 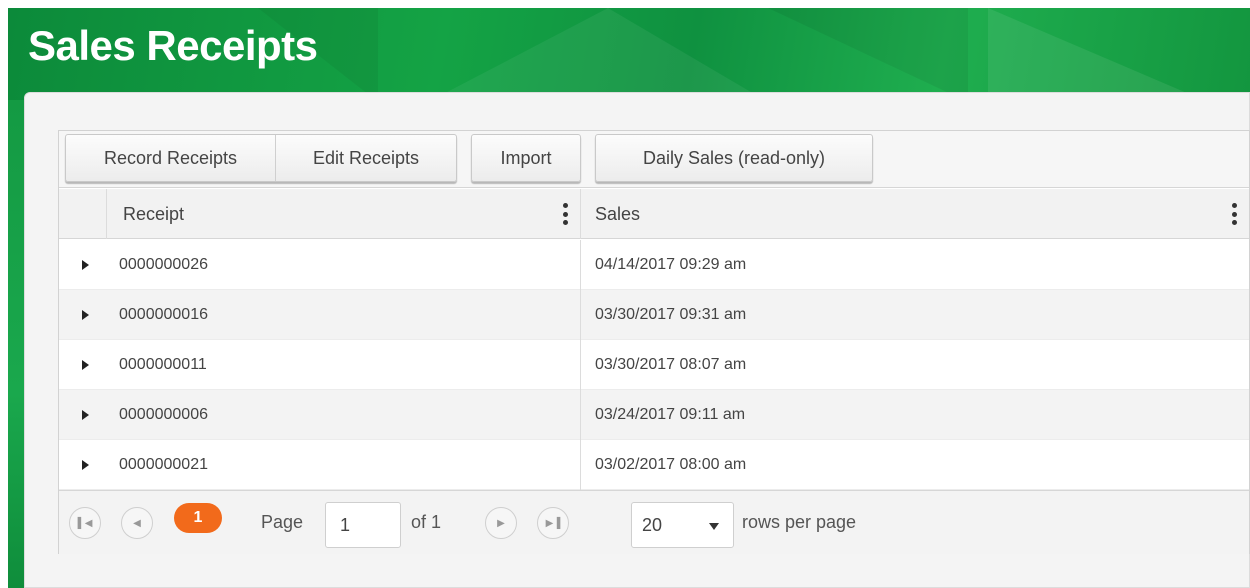 What do you see at coordinates (198, 518) in the screenshot?
I see `current-page-badge: 1` at bounding box center [198, 518].